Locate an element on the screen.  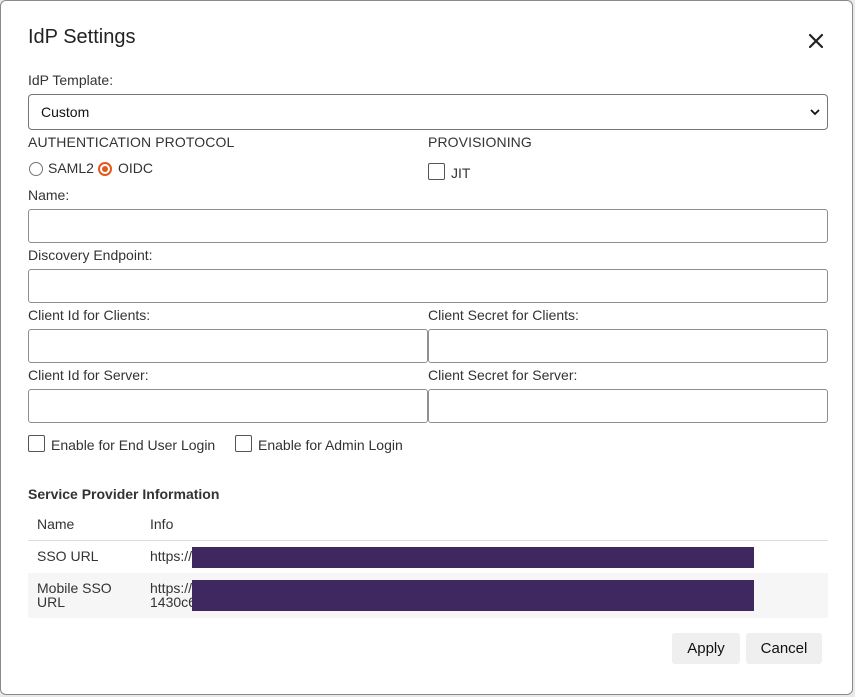
end-user-login-label: Enable for End User Login is located at coordinates (133, 445).